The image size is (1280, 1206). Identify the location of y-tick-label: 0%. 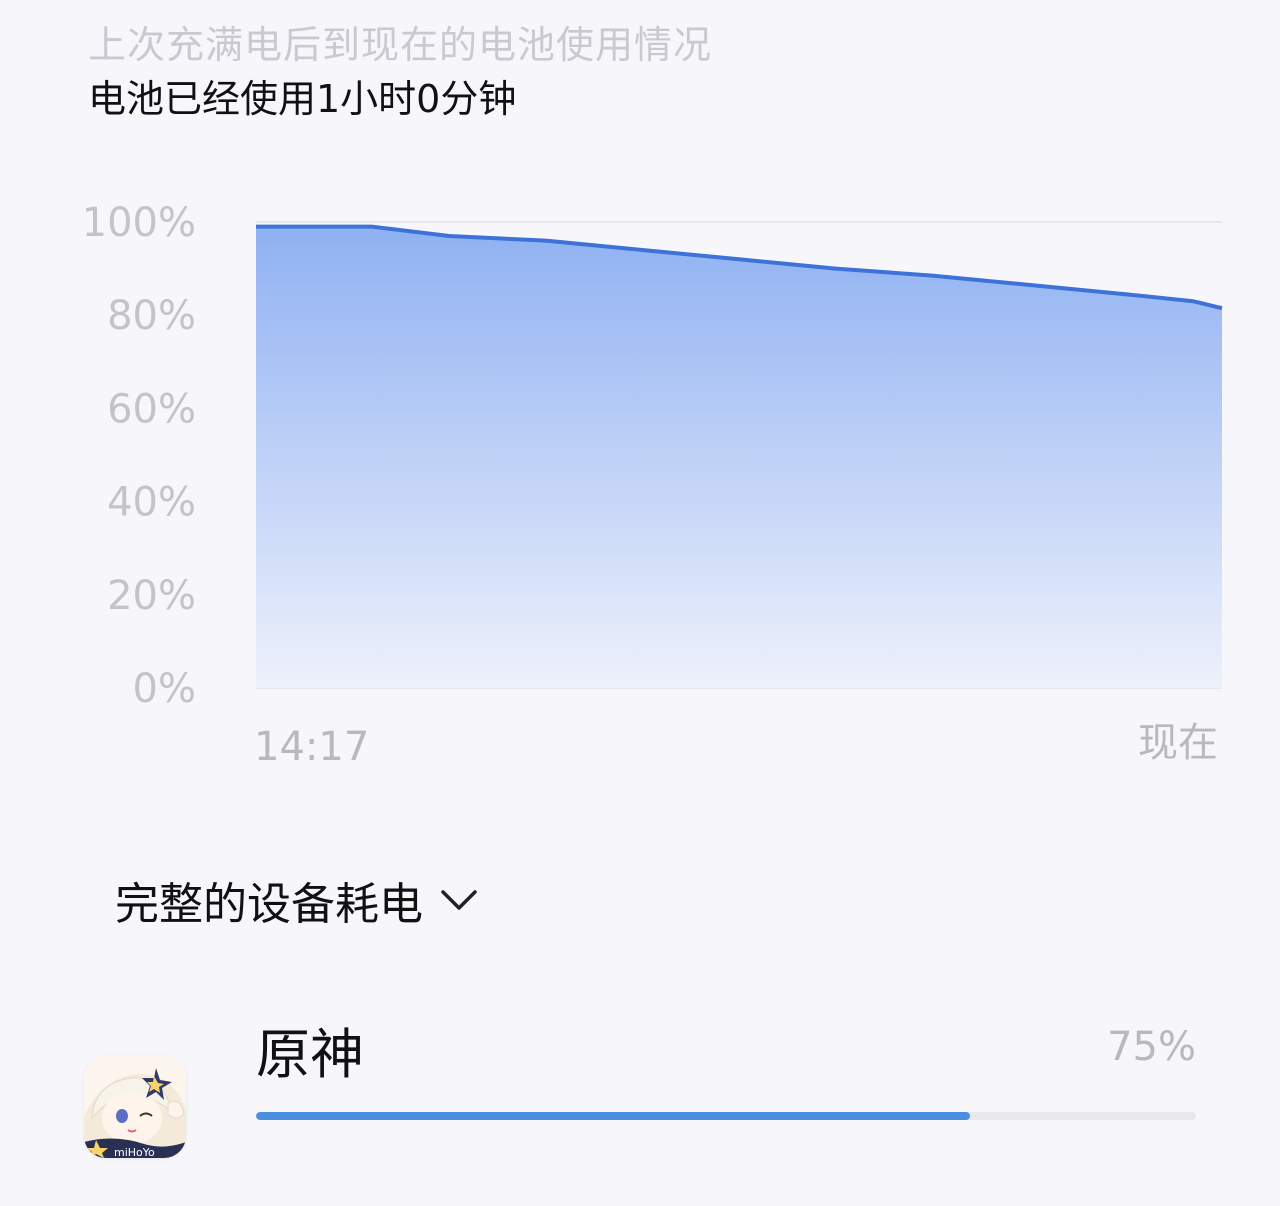
(164, 689).